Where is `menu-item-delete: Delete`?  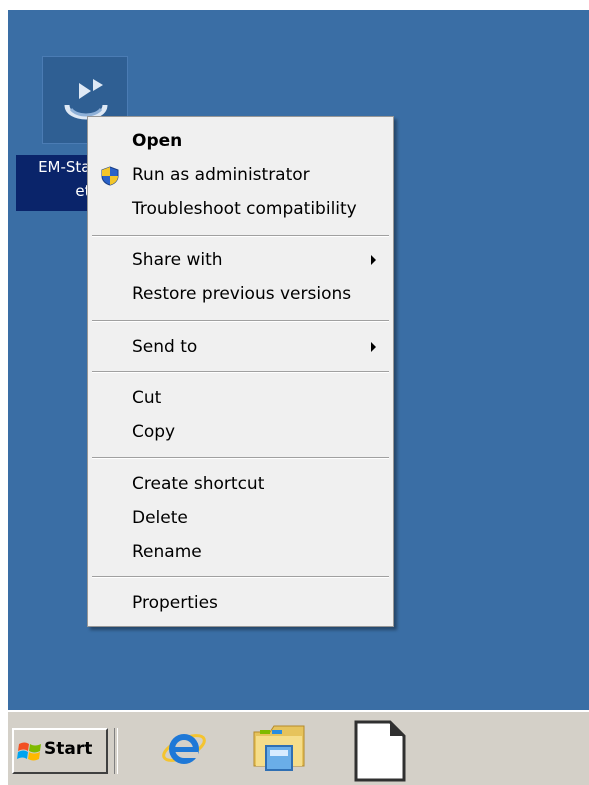
menu-item-delete: Delete is located at coordinates (240, 518).